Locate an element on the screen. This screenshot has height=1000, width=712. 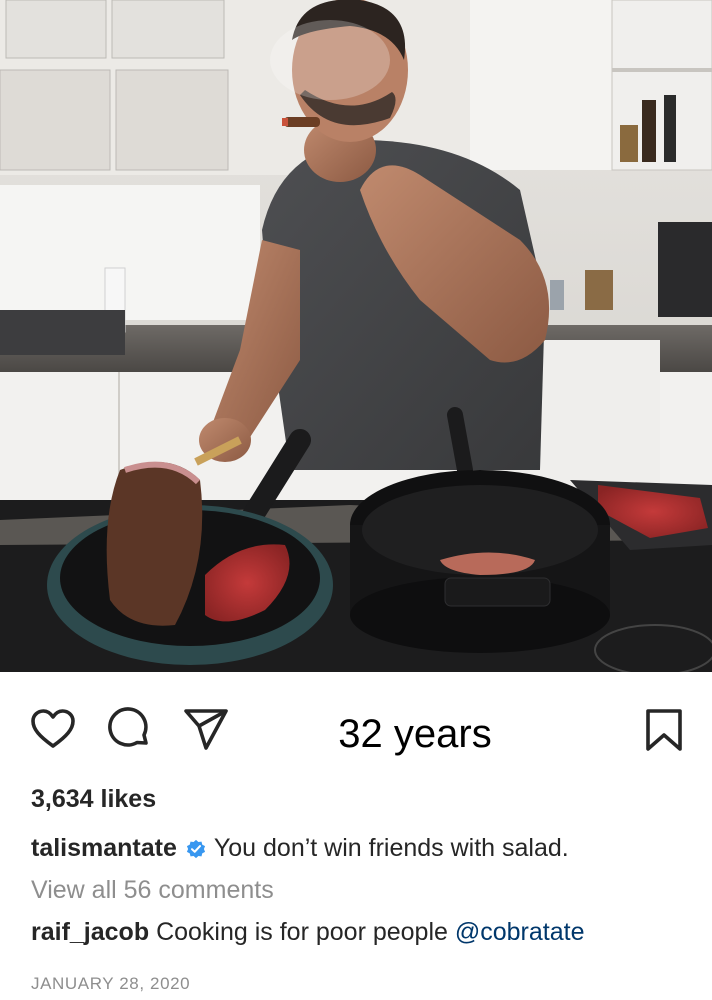
speech-bubble-icon is located at coordinates (129, 729).